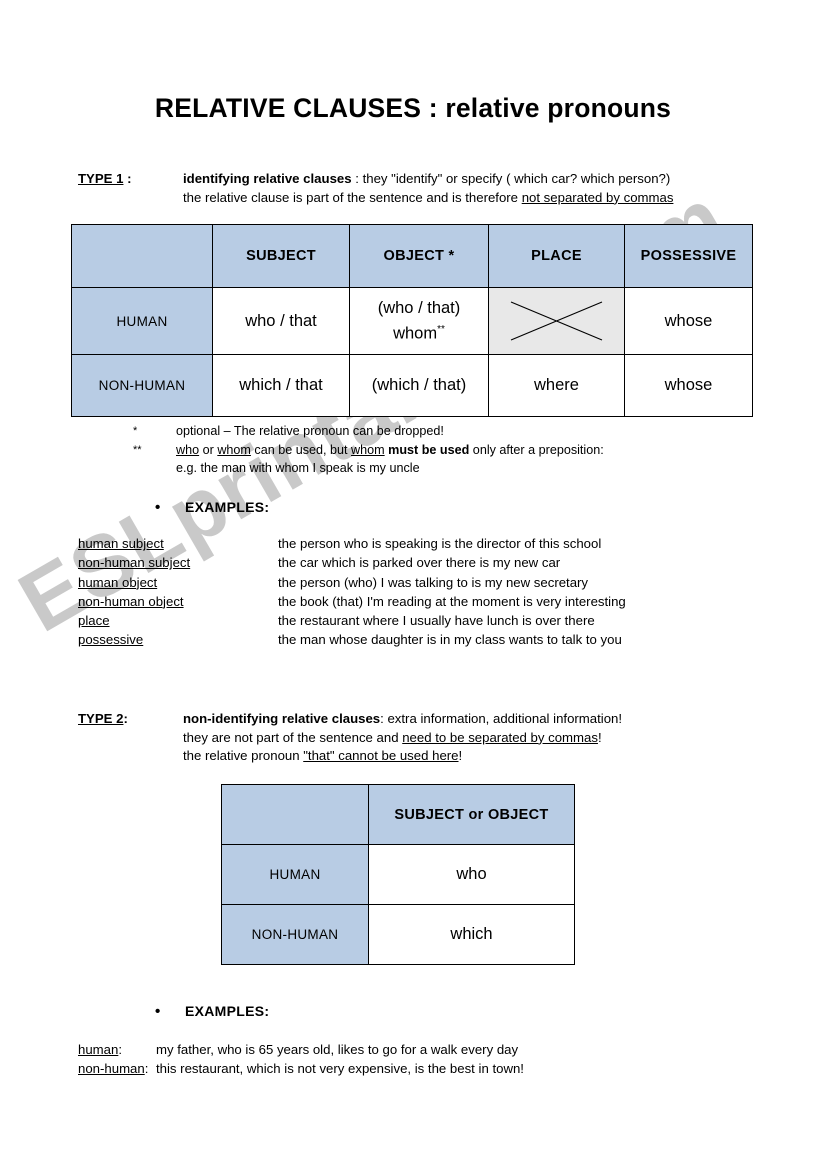  I want to click on table1-row1-subject: who / that, so click(281, 321).